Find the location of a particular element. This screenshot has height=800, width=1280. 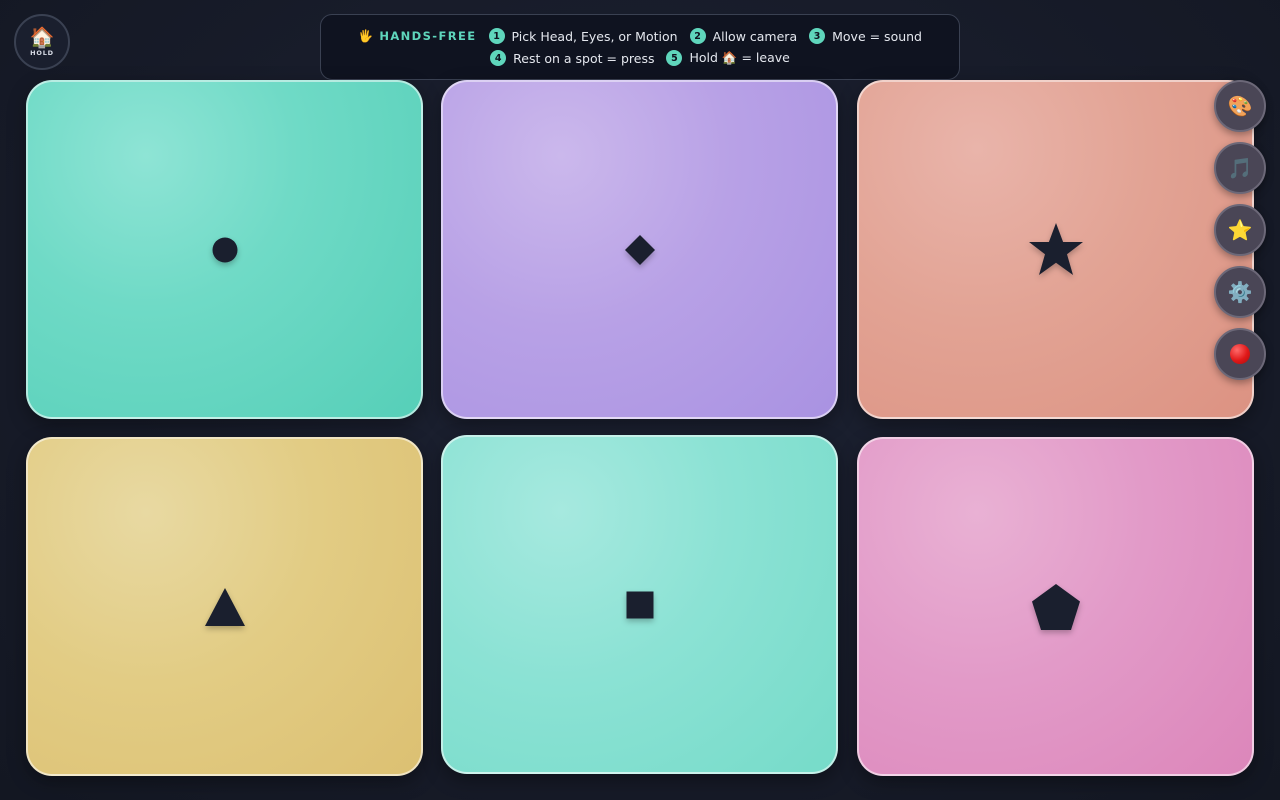

record-button is located at coordinates (1240, 354).